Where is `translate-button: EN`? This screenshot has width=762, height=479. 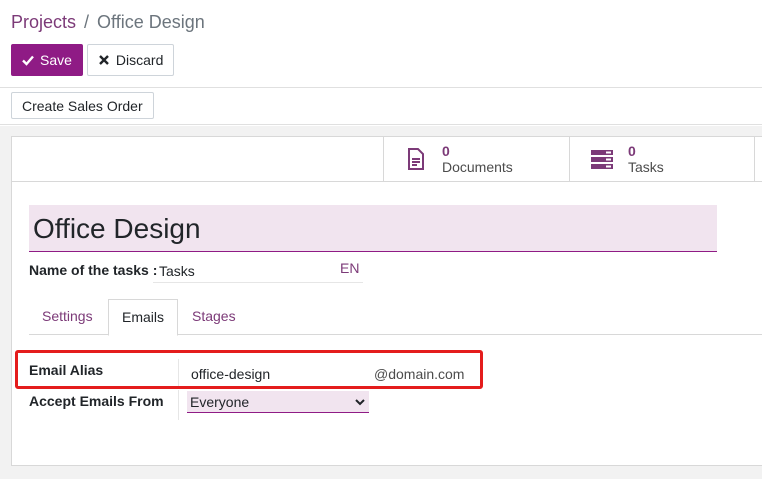
translate-button: EN is located at coordinates (349, 268).